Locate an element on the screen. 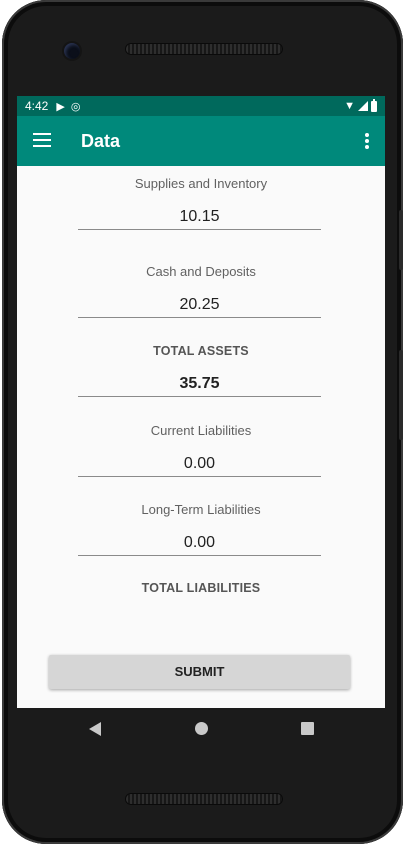 This screenshot has width=407, height=846. top-speaker is located at coordinates (204, 49).